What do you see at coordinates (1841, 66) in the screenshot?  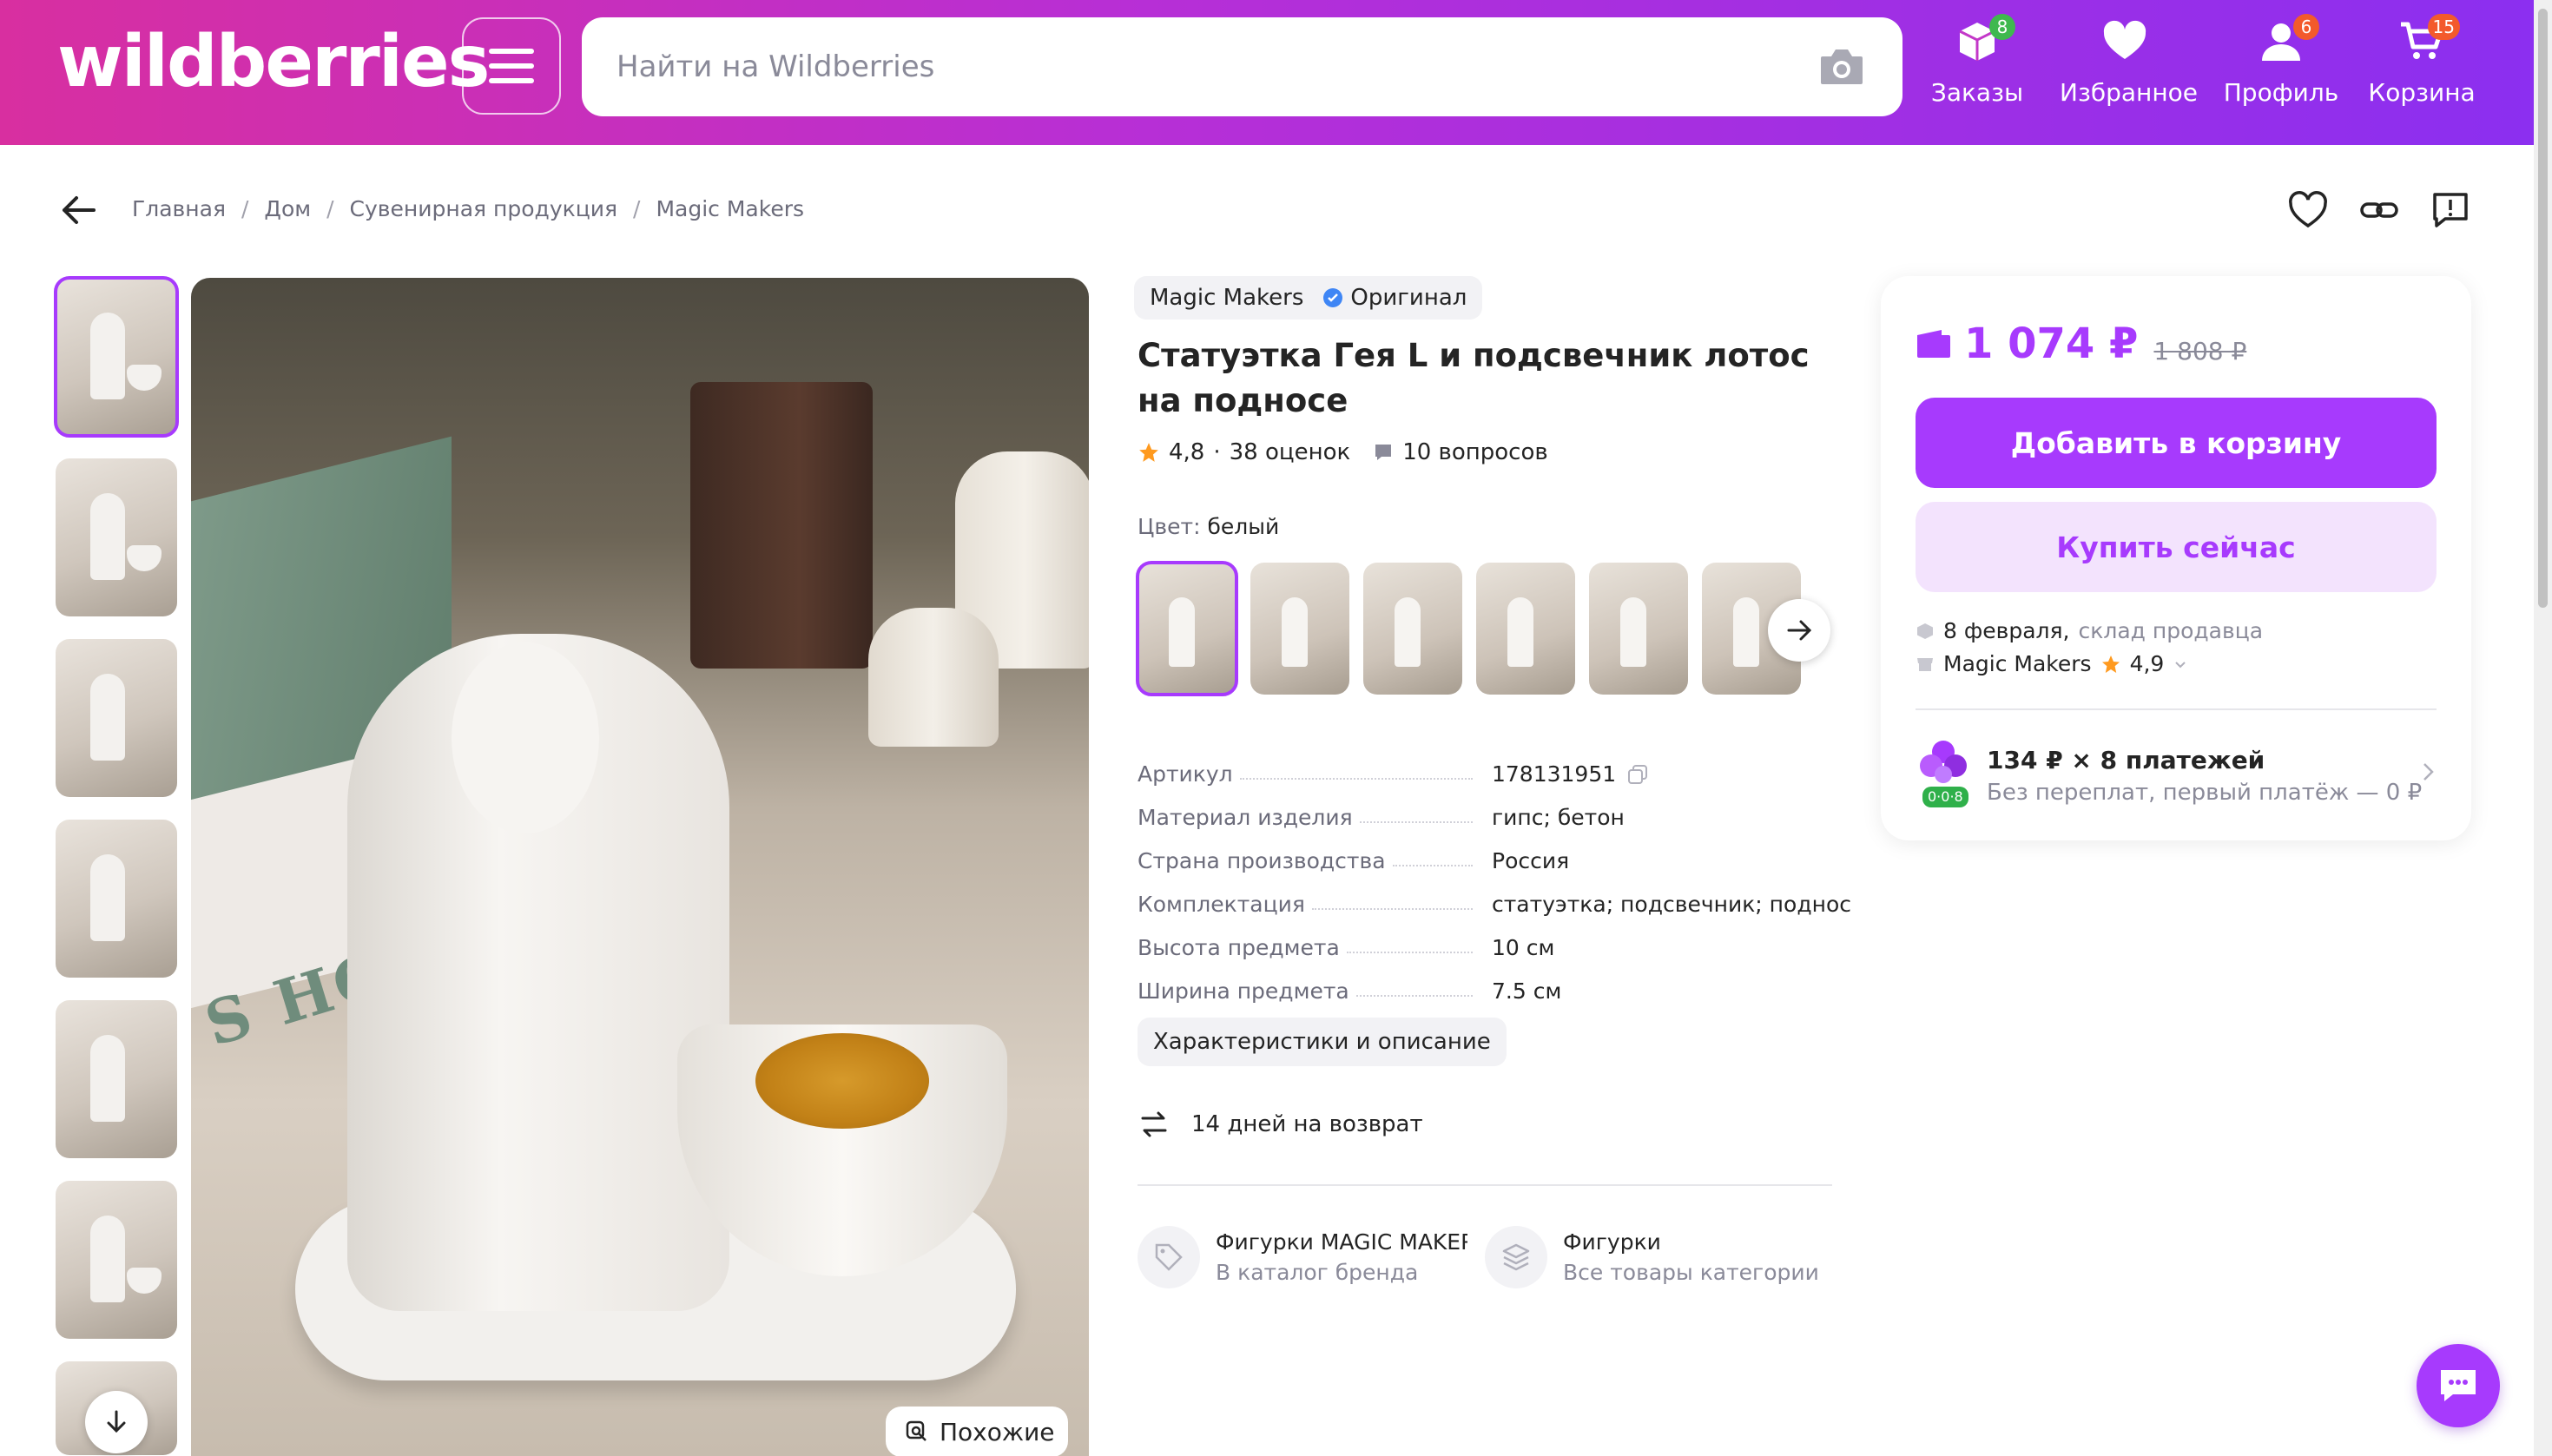 I see `camera-icon` at bounding box center [1841, 66].